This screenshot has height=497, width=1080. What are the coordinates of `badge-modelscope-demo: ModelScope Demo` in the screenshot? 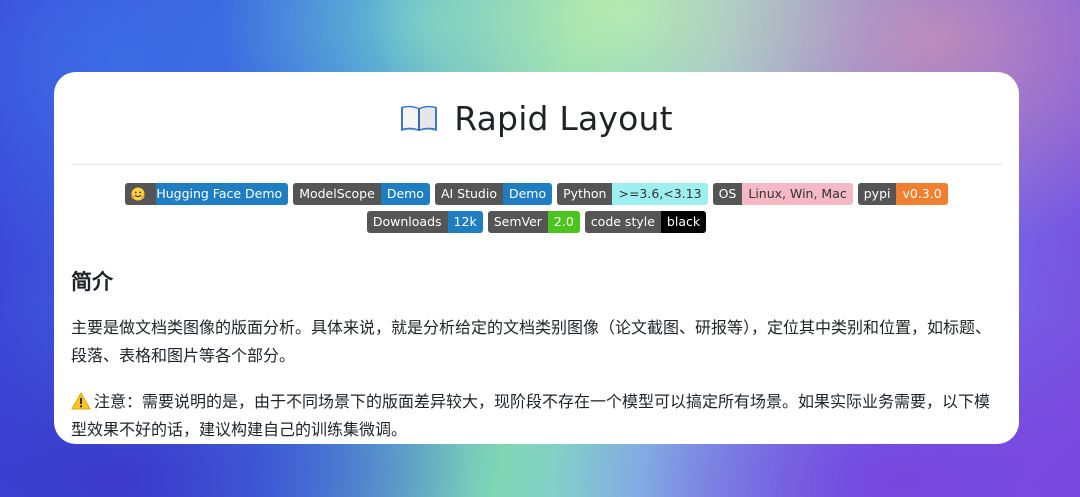 It's located at (361, 194).